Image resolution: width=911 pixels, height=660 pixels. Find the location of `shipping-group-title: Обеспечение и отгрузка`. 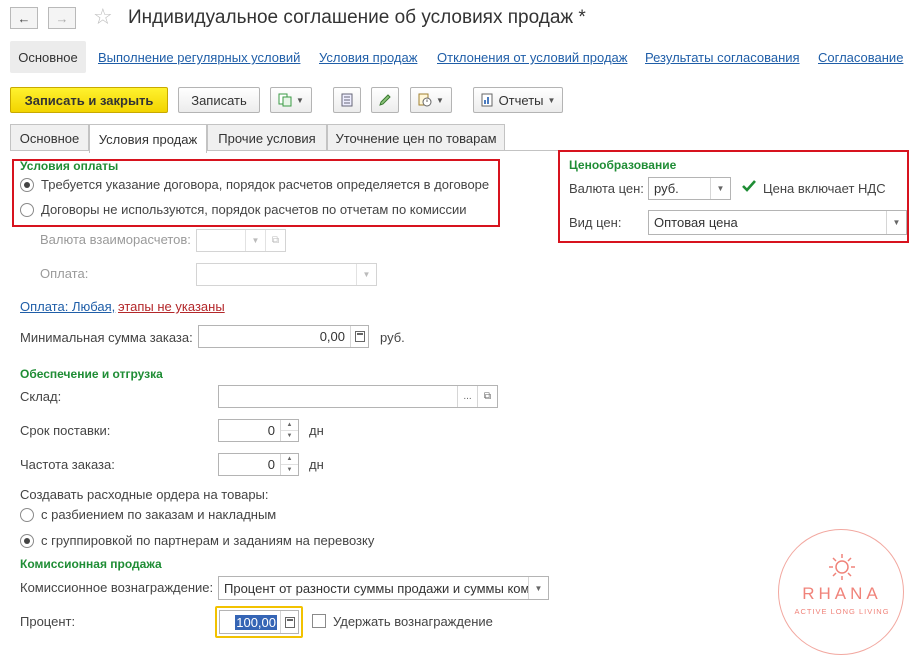

shipping-group-title: Обеспечение и отгрузка is located at coordinates (91, 374).